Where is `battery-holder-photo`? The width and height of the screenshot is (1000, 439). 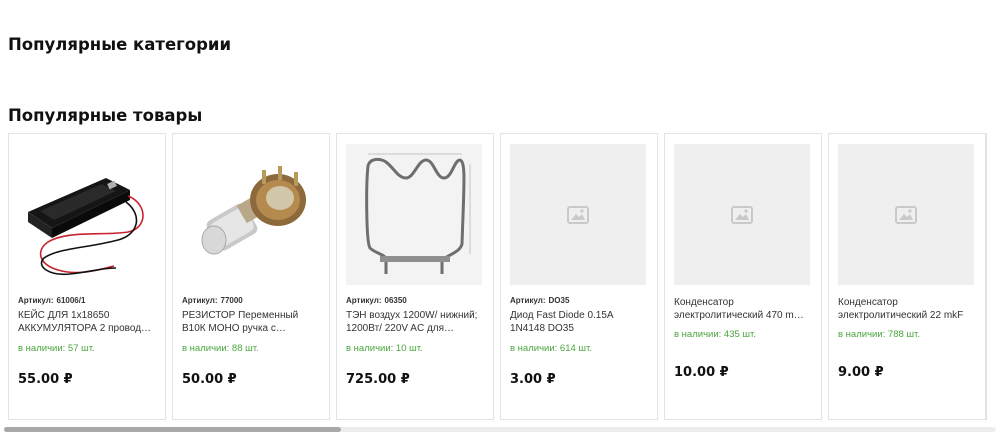
battery-holder-photo is located at coordinates (86, 214).